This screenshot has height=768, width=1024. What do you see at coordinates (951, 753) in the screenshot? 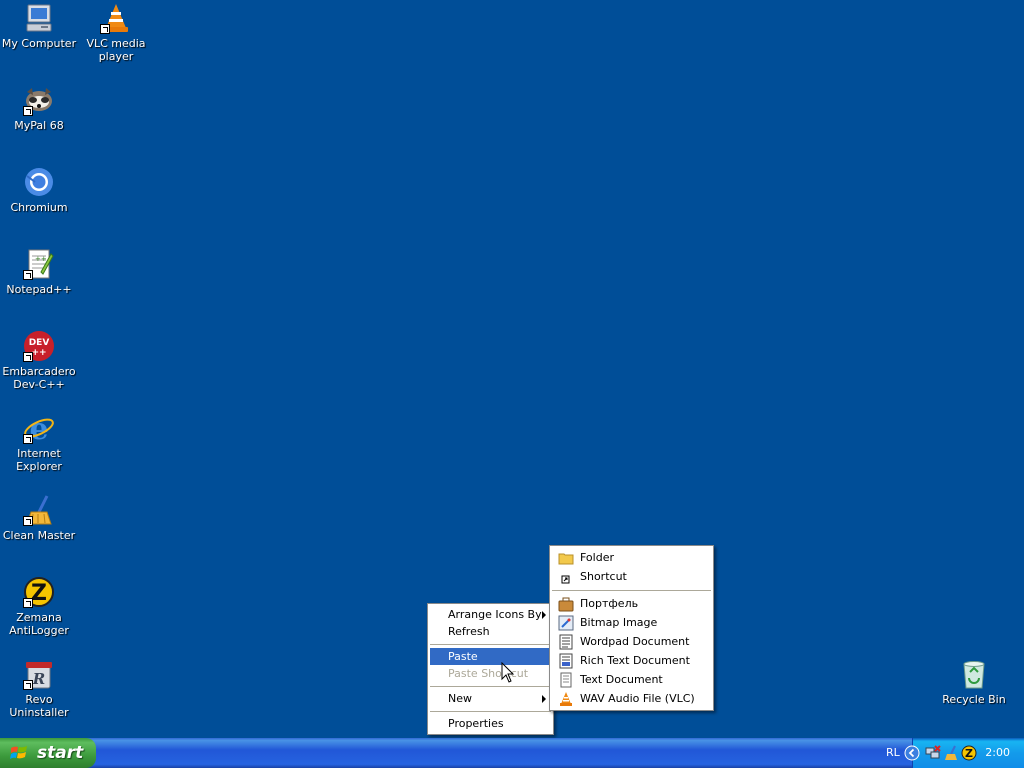
I see `clean-master-tray-icon` at bounding box center [951, 753].